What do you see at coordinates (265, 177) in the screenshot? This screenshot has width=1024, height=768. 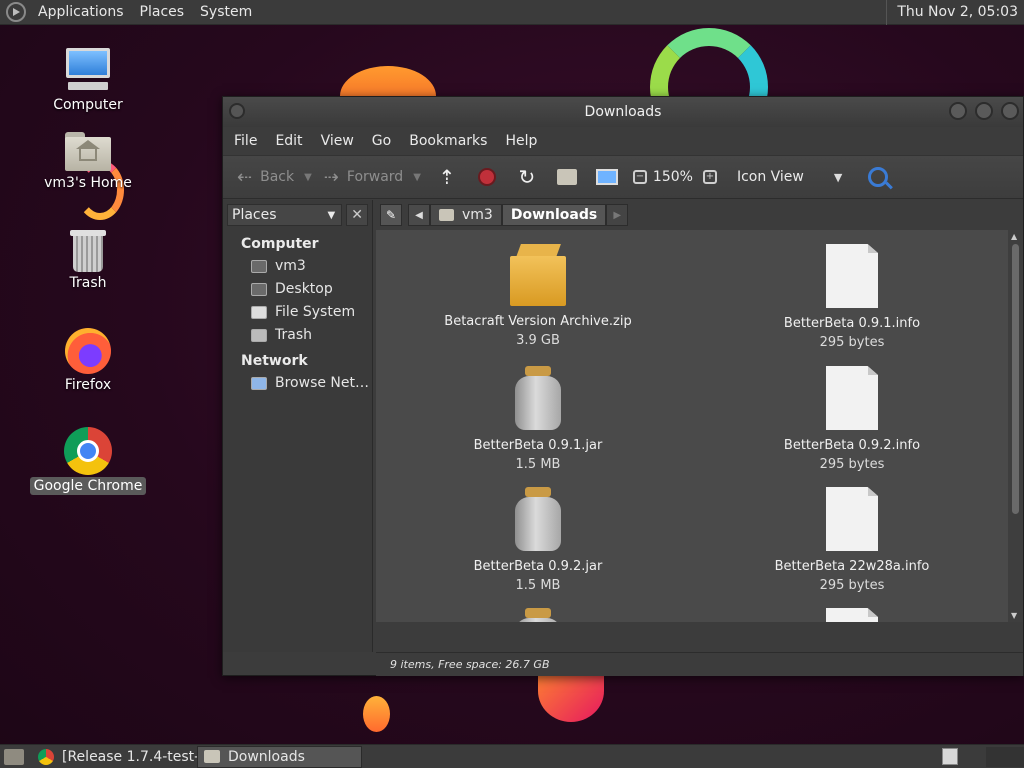 I see `back-button: ⇠ Back` at bounding box center [265, 177].